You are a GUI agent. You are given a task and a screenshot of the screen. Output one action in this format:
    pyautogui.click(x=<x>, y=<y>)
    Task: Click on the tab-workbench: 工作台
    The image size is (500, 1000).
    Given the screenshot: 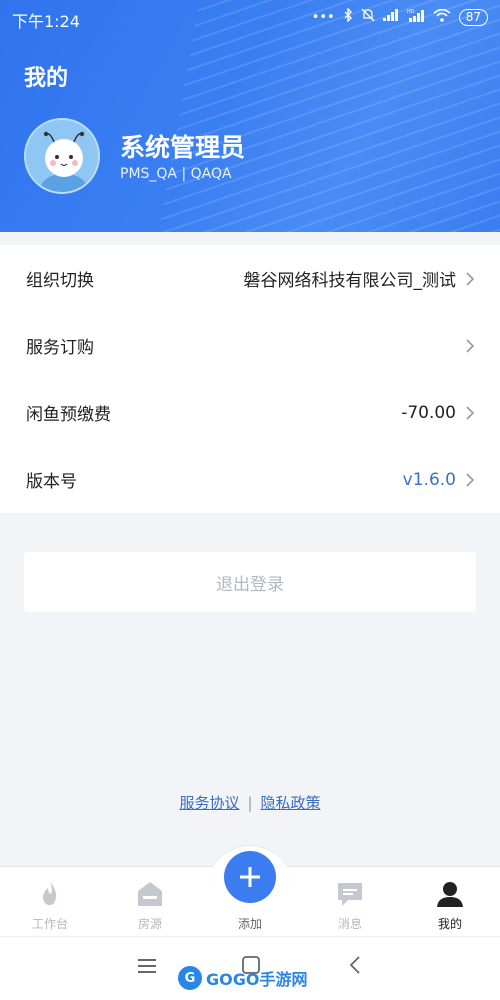 What is the action you would take?
    pyautogui.click(x=50, y=902)
    